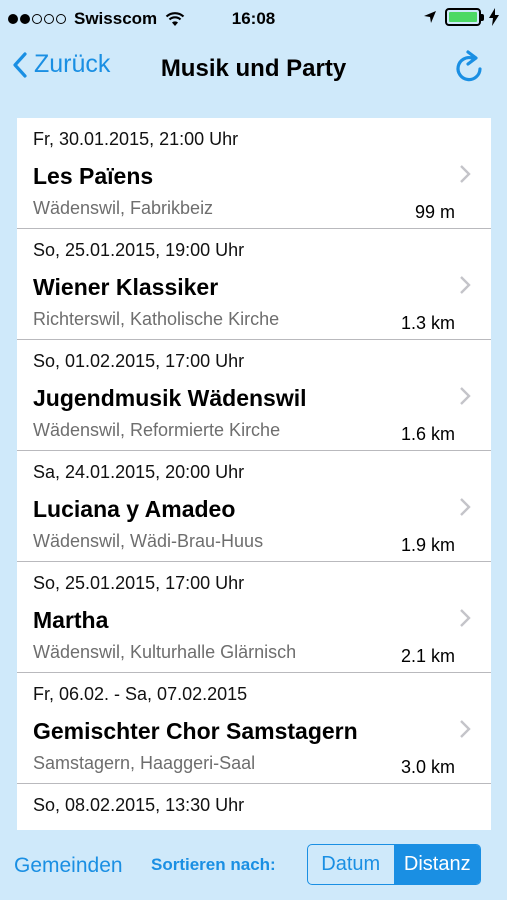 This screenshot has height=900, width=507. I want to click on event-title: Les Païens, so click(93, 176).